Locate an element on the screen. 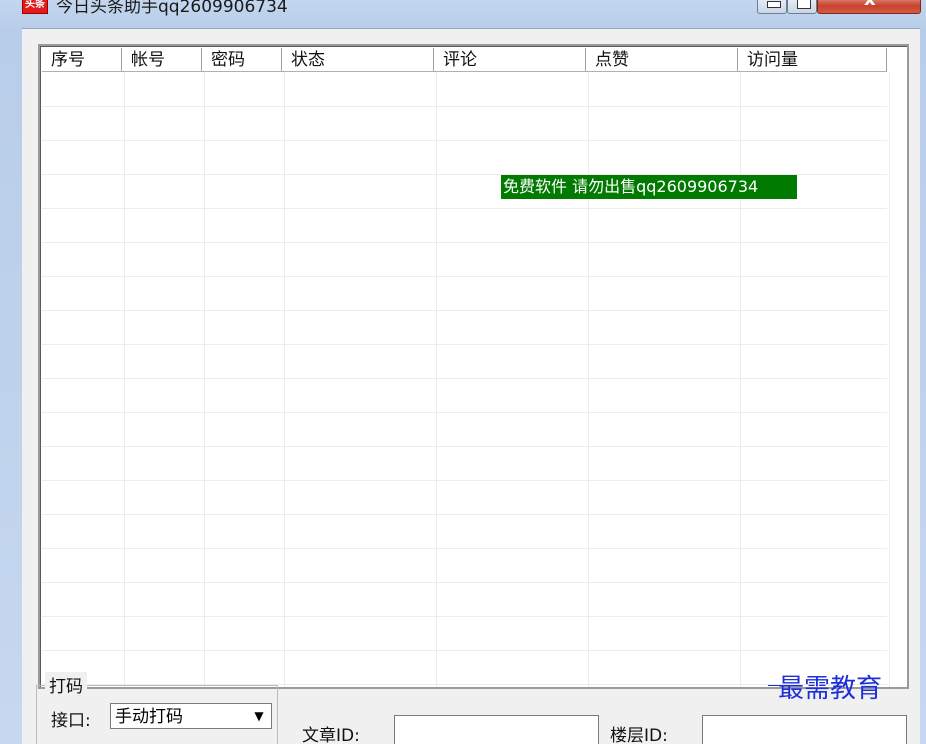  article-id-label: 文章ID: is located at coordinates (331, 735).